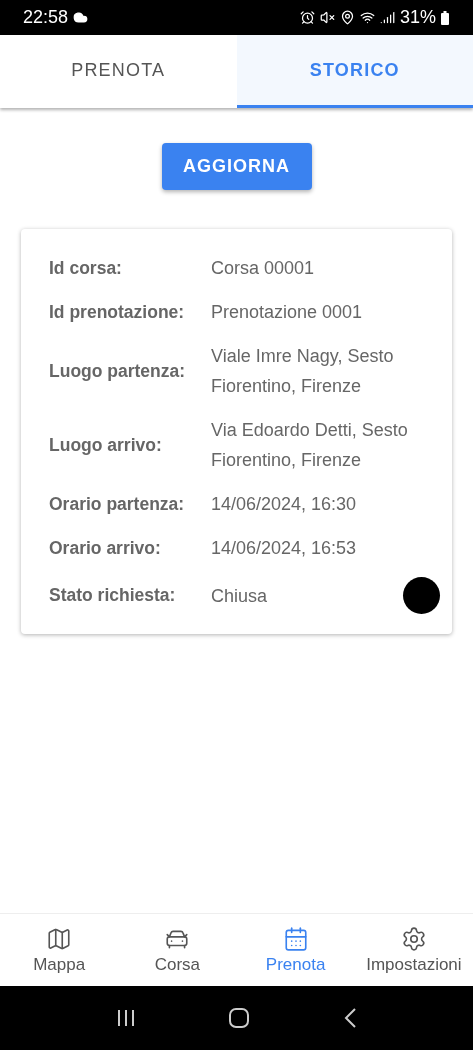 This screenshot has height=1050, width=473. What do you see at coordinates (117, 312) in the screenshot?
I see `field-label: Id prenotazione:` at bounding box center [117, 312].